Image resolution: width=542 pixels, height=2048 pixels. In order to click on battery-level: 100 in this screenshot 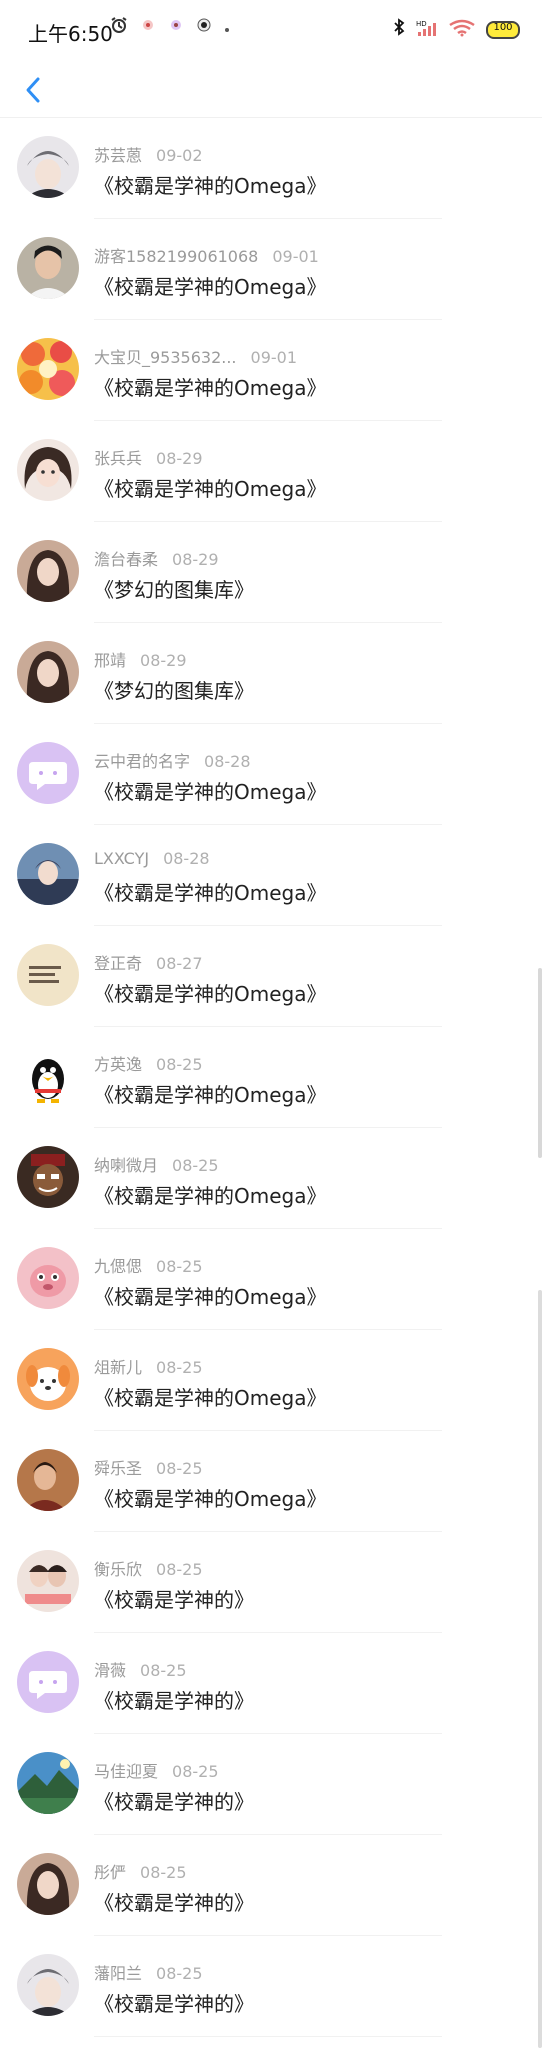, I will do `click(503, 27)`.